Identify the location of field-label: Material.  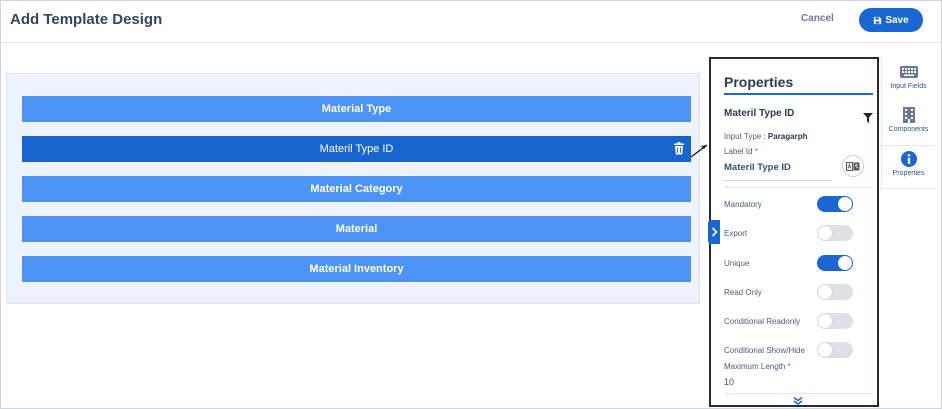
(356, 229).